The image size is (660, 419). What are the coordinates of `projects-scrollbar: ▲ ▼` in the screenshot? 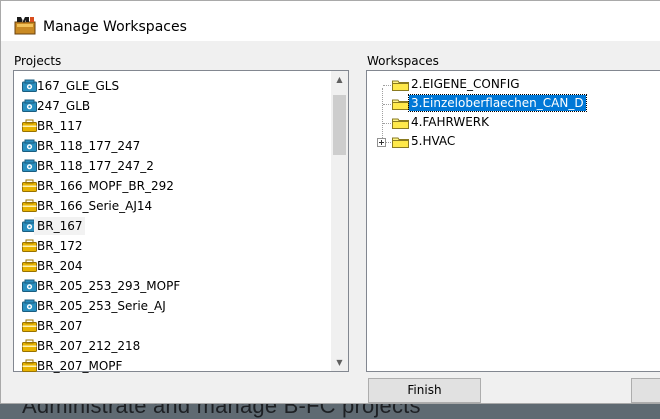 It's located at (339, 221).